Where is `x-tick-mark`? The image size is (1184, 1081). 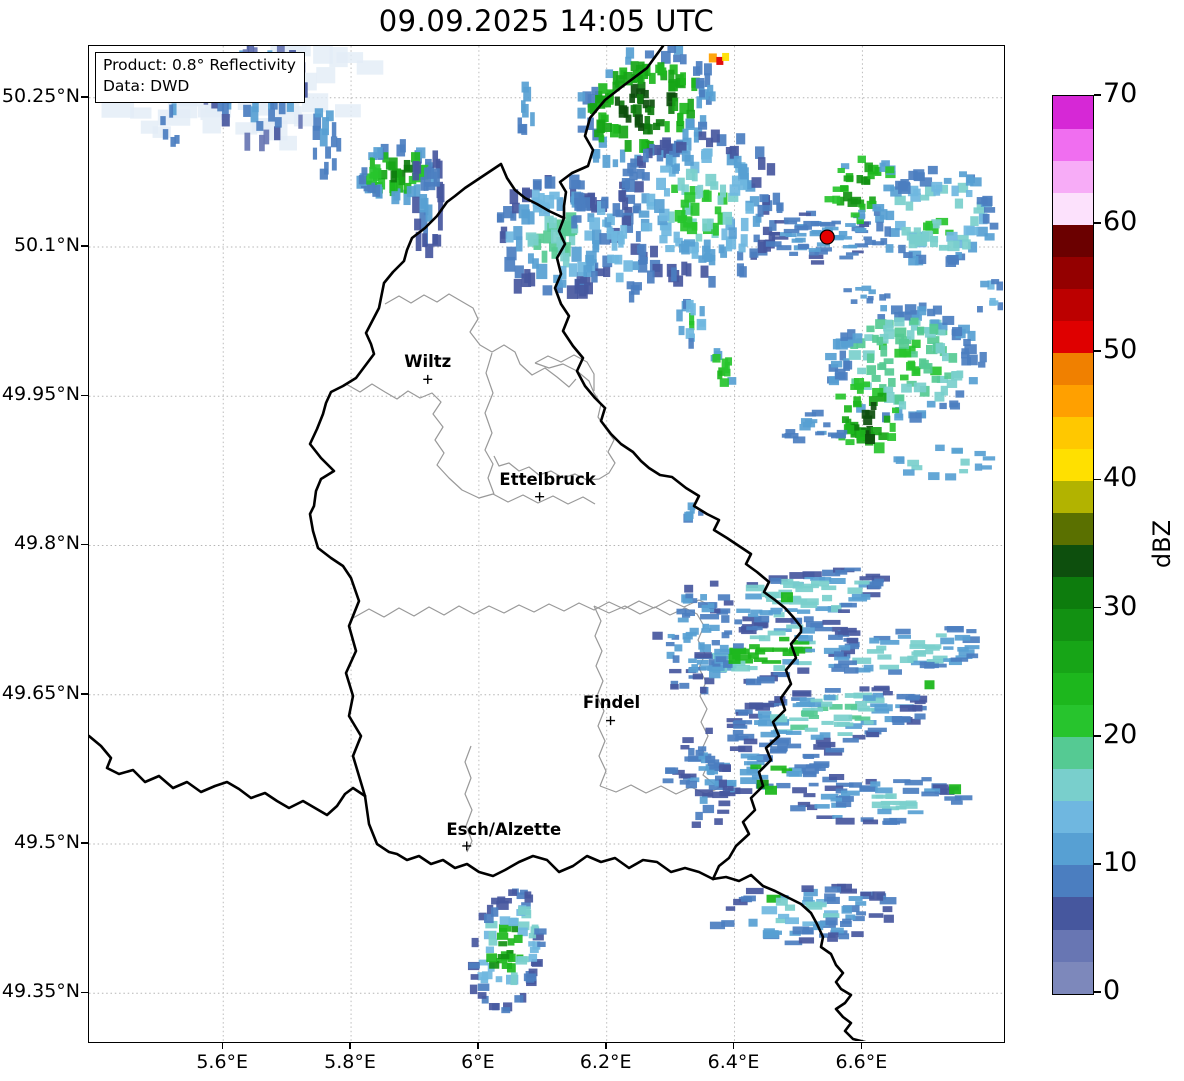
x-tick-mark is located at coordinates (861, 1046).